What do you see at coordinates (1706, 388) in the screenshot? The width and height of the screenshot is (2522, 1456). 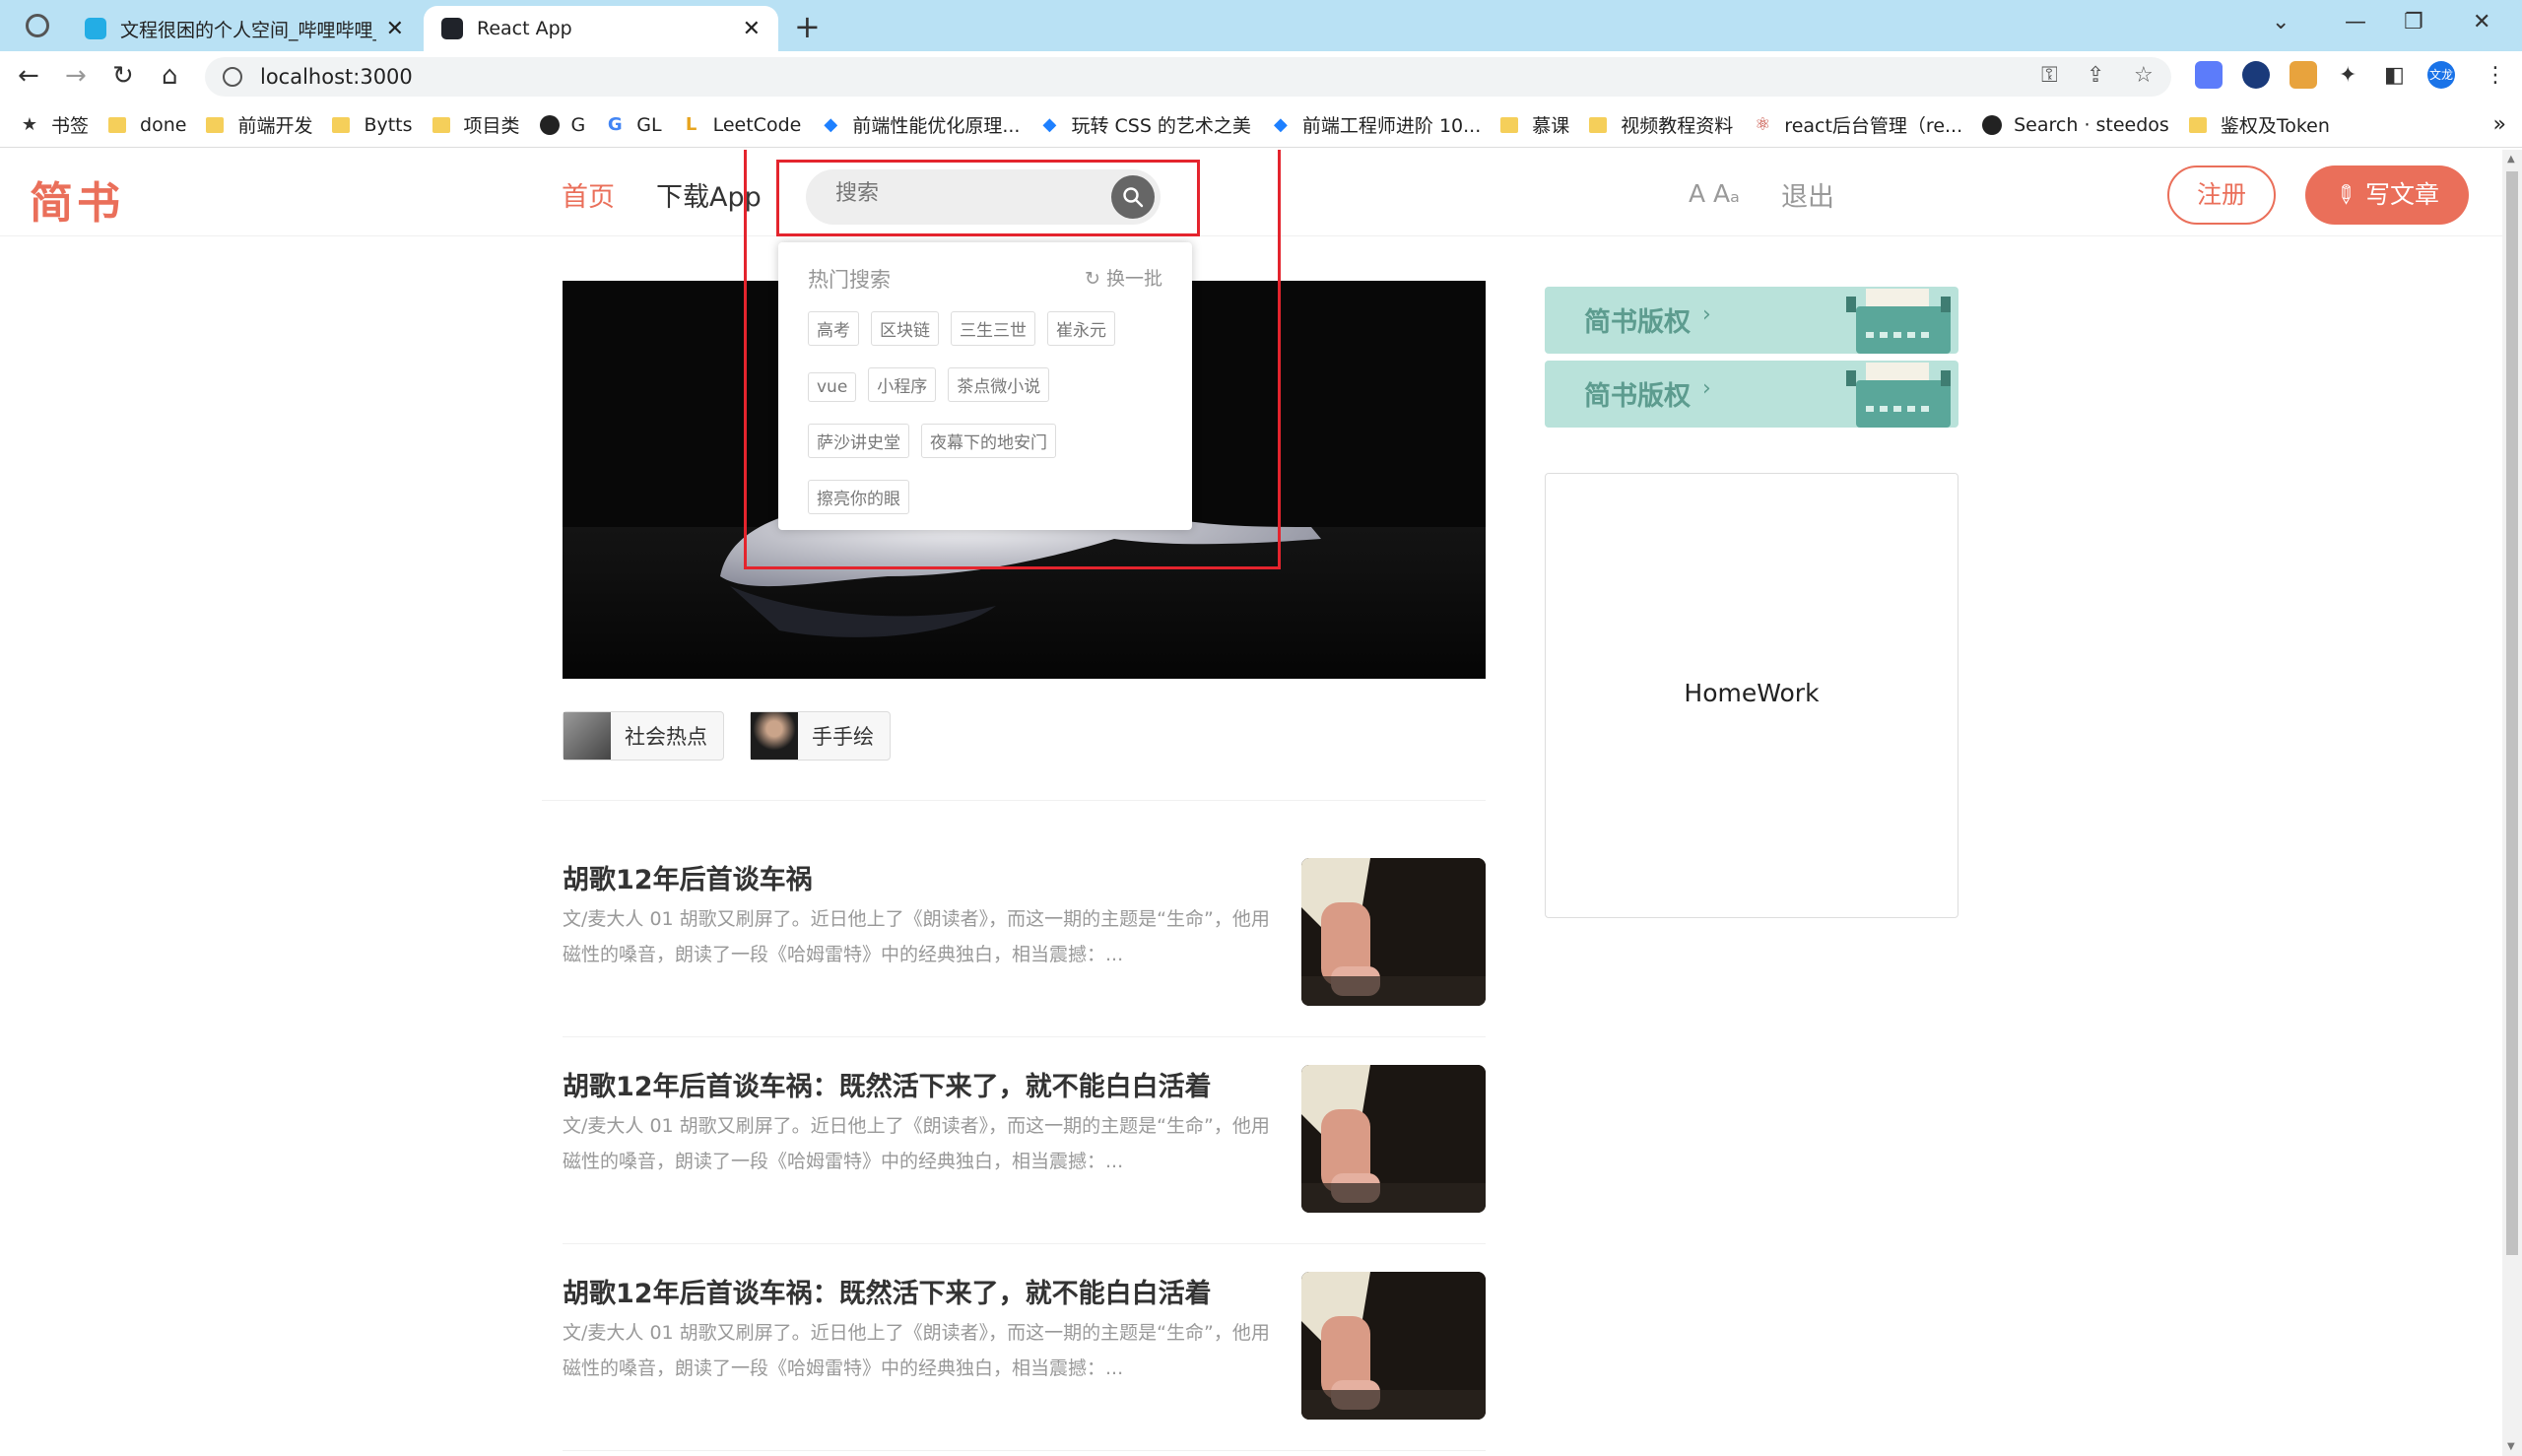 I see `chevron-right-icon: ›` at bounding box center [1706, 388].